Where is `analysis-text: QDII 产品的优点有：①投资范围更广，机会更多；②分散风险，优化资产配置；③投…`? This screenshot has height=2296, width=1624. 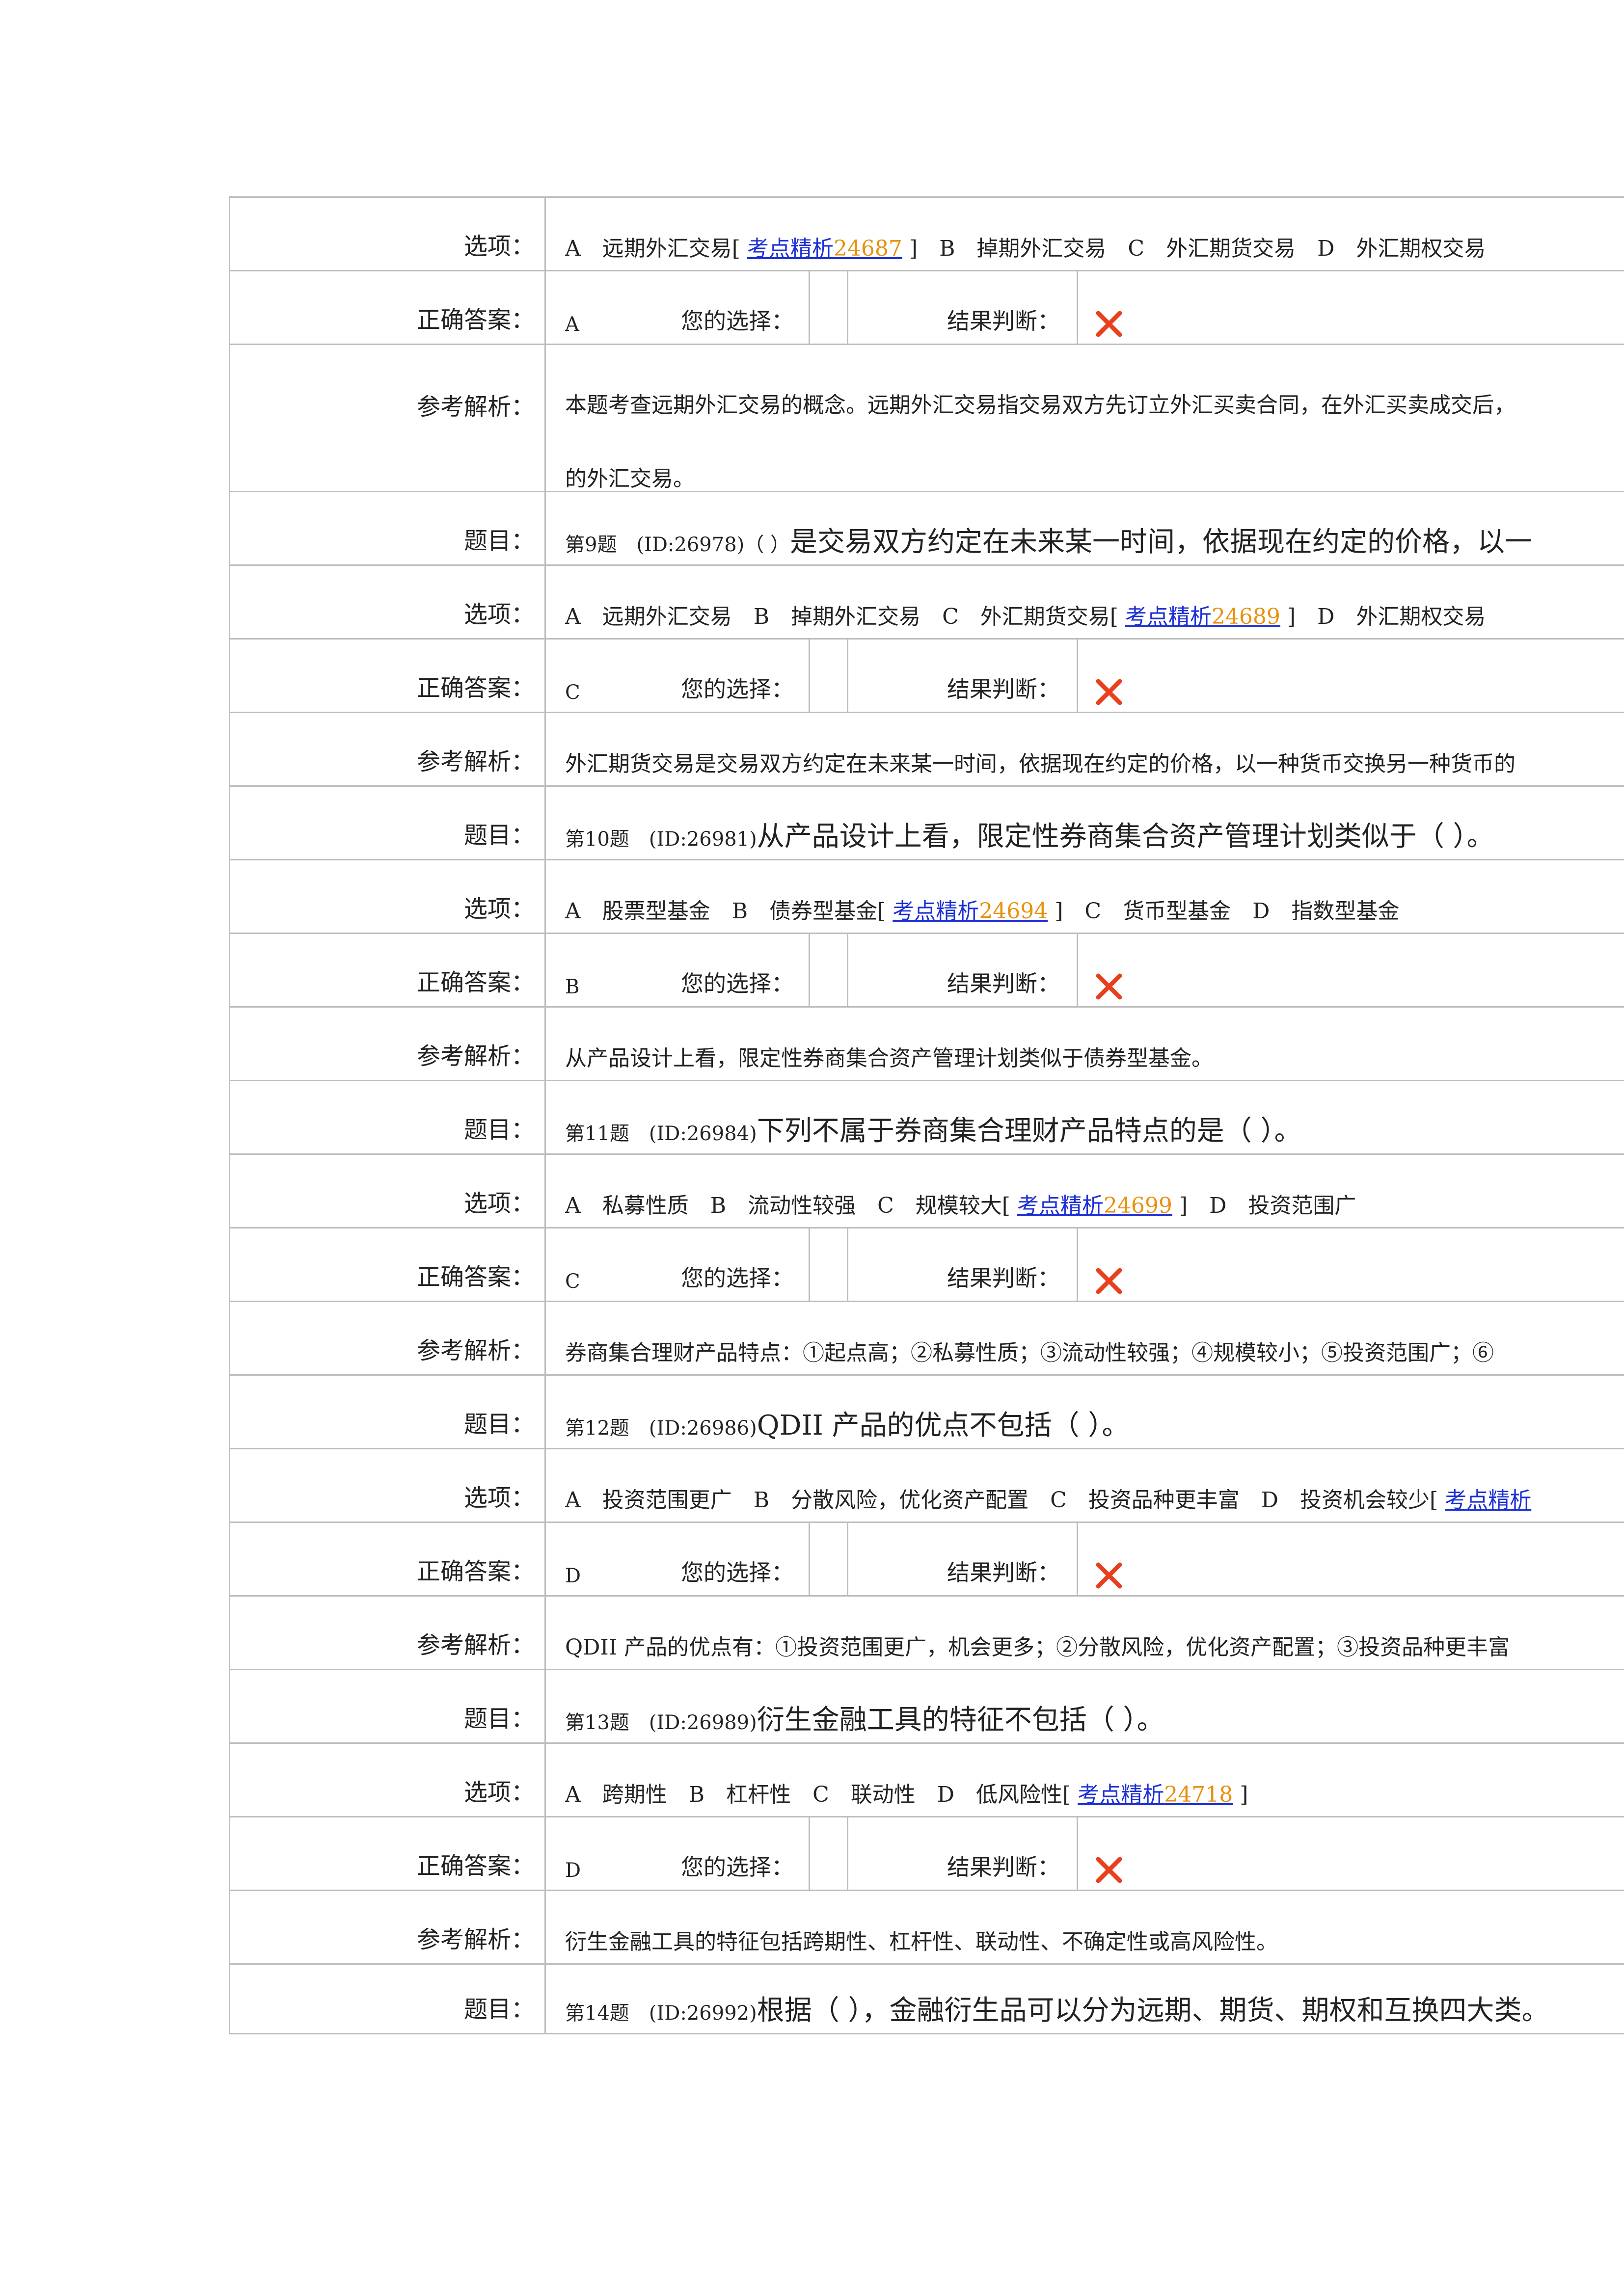
analysis-text: QDII 产品的优点有：①投资范围更广，机会更多；②分散风险，优化资产配置；③投… is located at coordinates (1037, 1647).